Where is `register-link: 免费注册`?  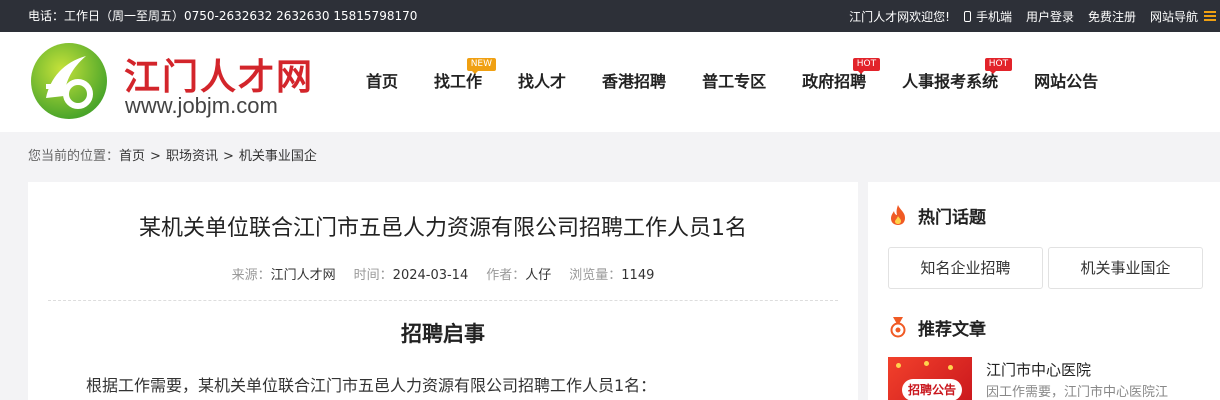
register-link: 免费注册 is located at coordinates (1112, 16).